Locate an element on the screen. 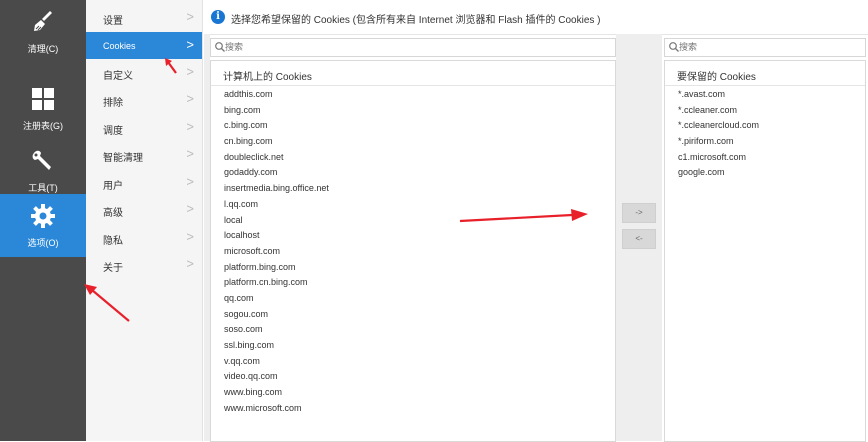 The image size is (868, 442). nav-item-tools: 工具(T) is located at coordinates (43, 170).